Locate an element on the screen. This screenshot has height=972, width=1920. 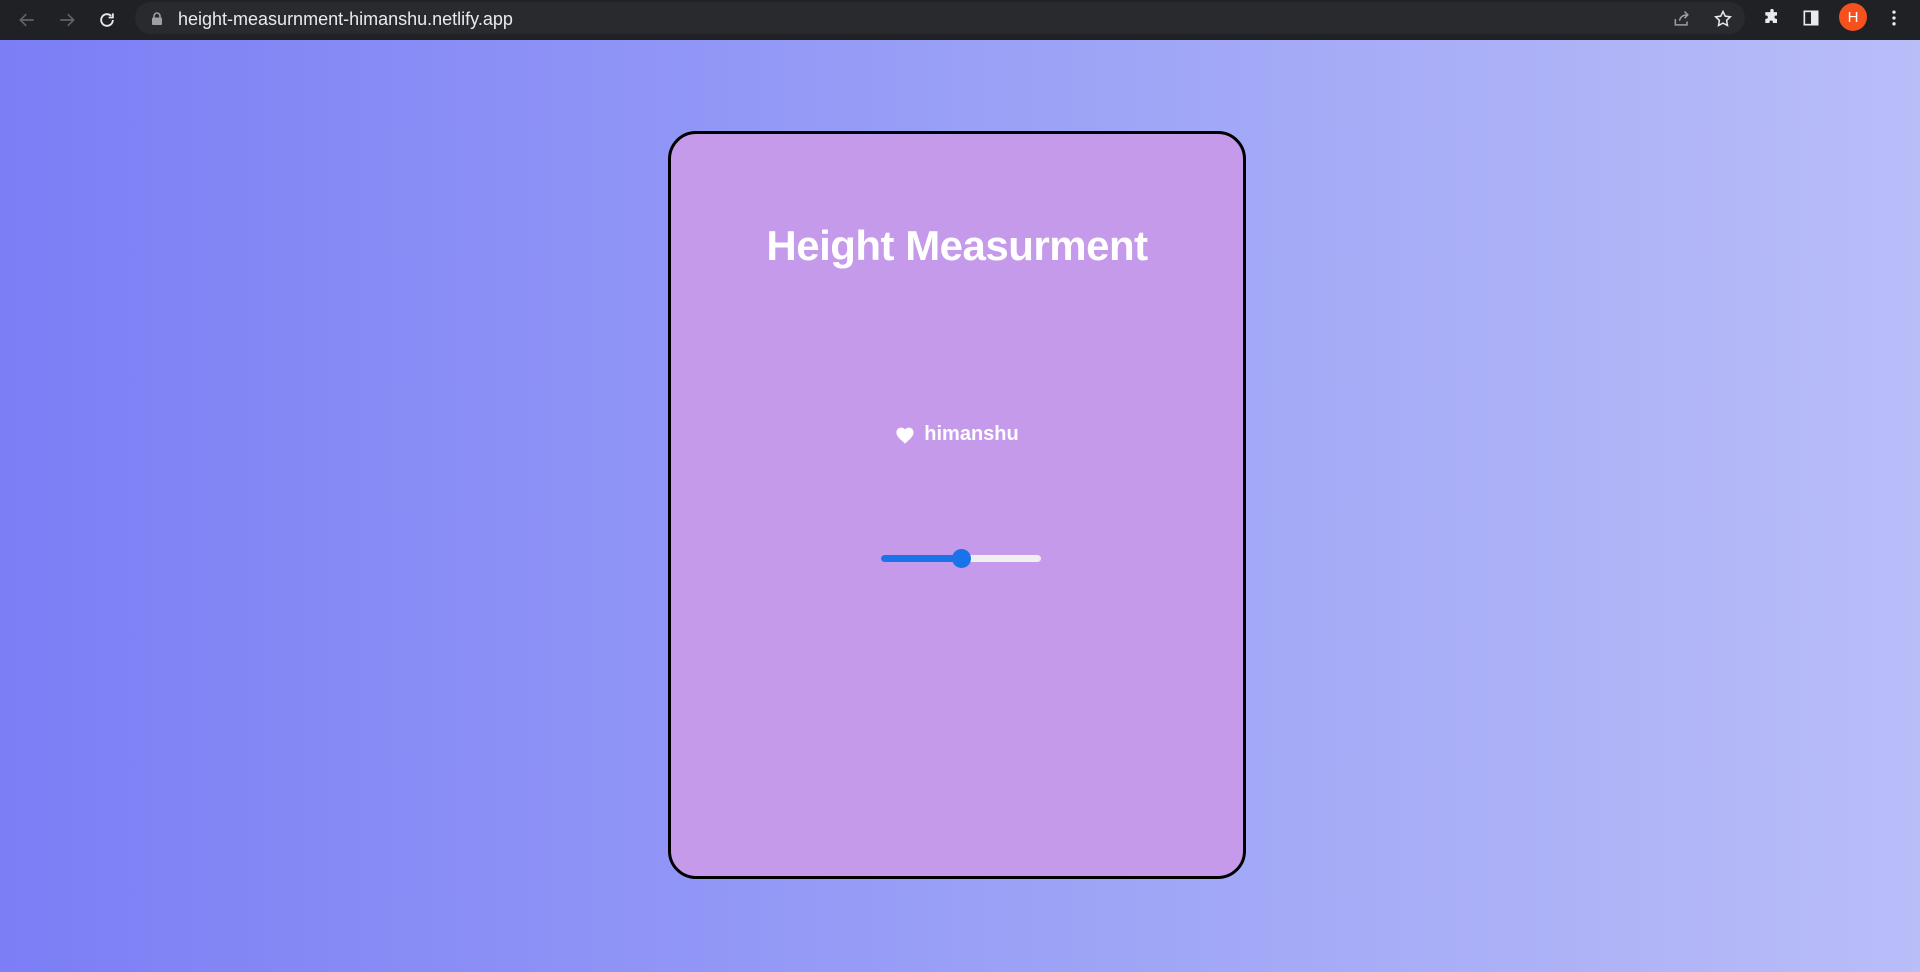
slider-thumb is located at coordinates (961, 558).